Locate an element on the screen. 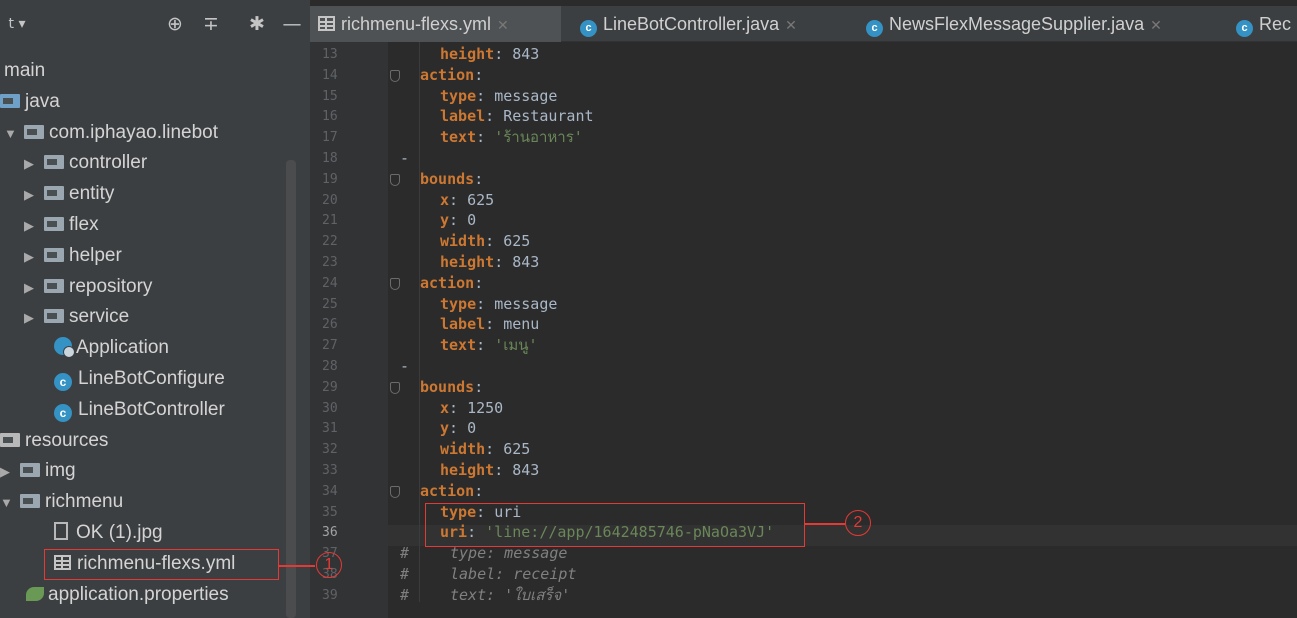 This screenshot has width=1297, height=618. tree-item-label: java is located at coordinates (42, 101).